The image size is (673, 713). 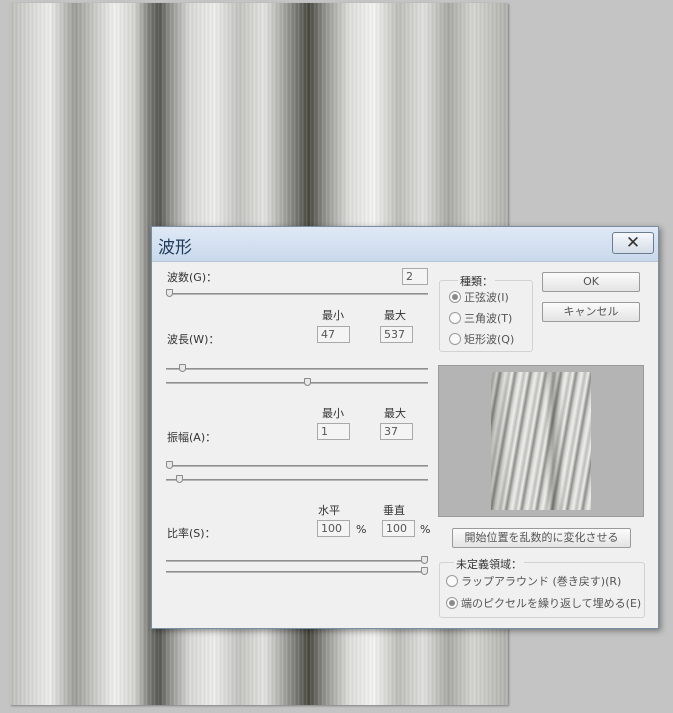 What do you see at coordinates (551, 603) in the screenshot?
I see `undefined-option-label: 端のピクセルを繰り返して埋める(E)` at bounding box center [551, 603].